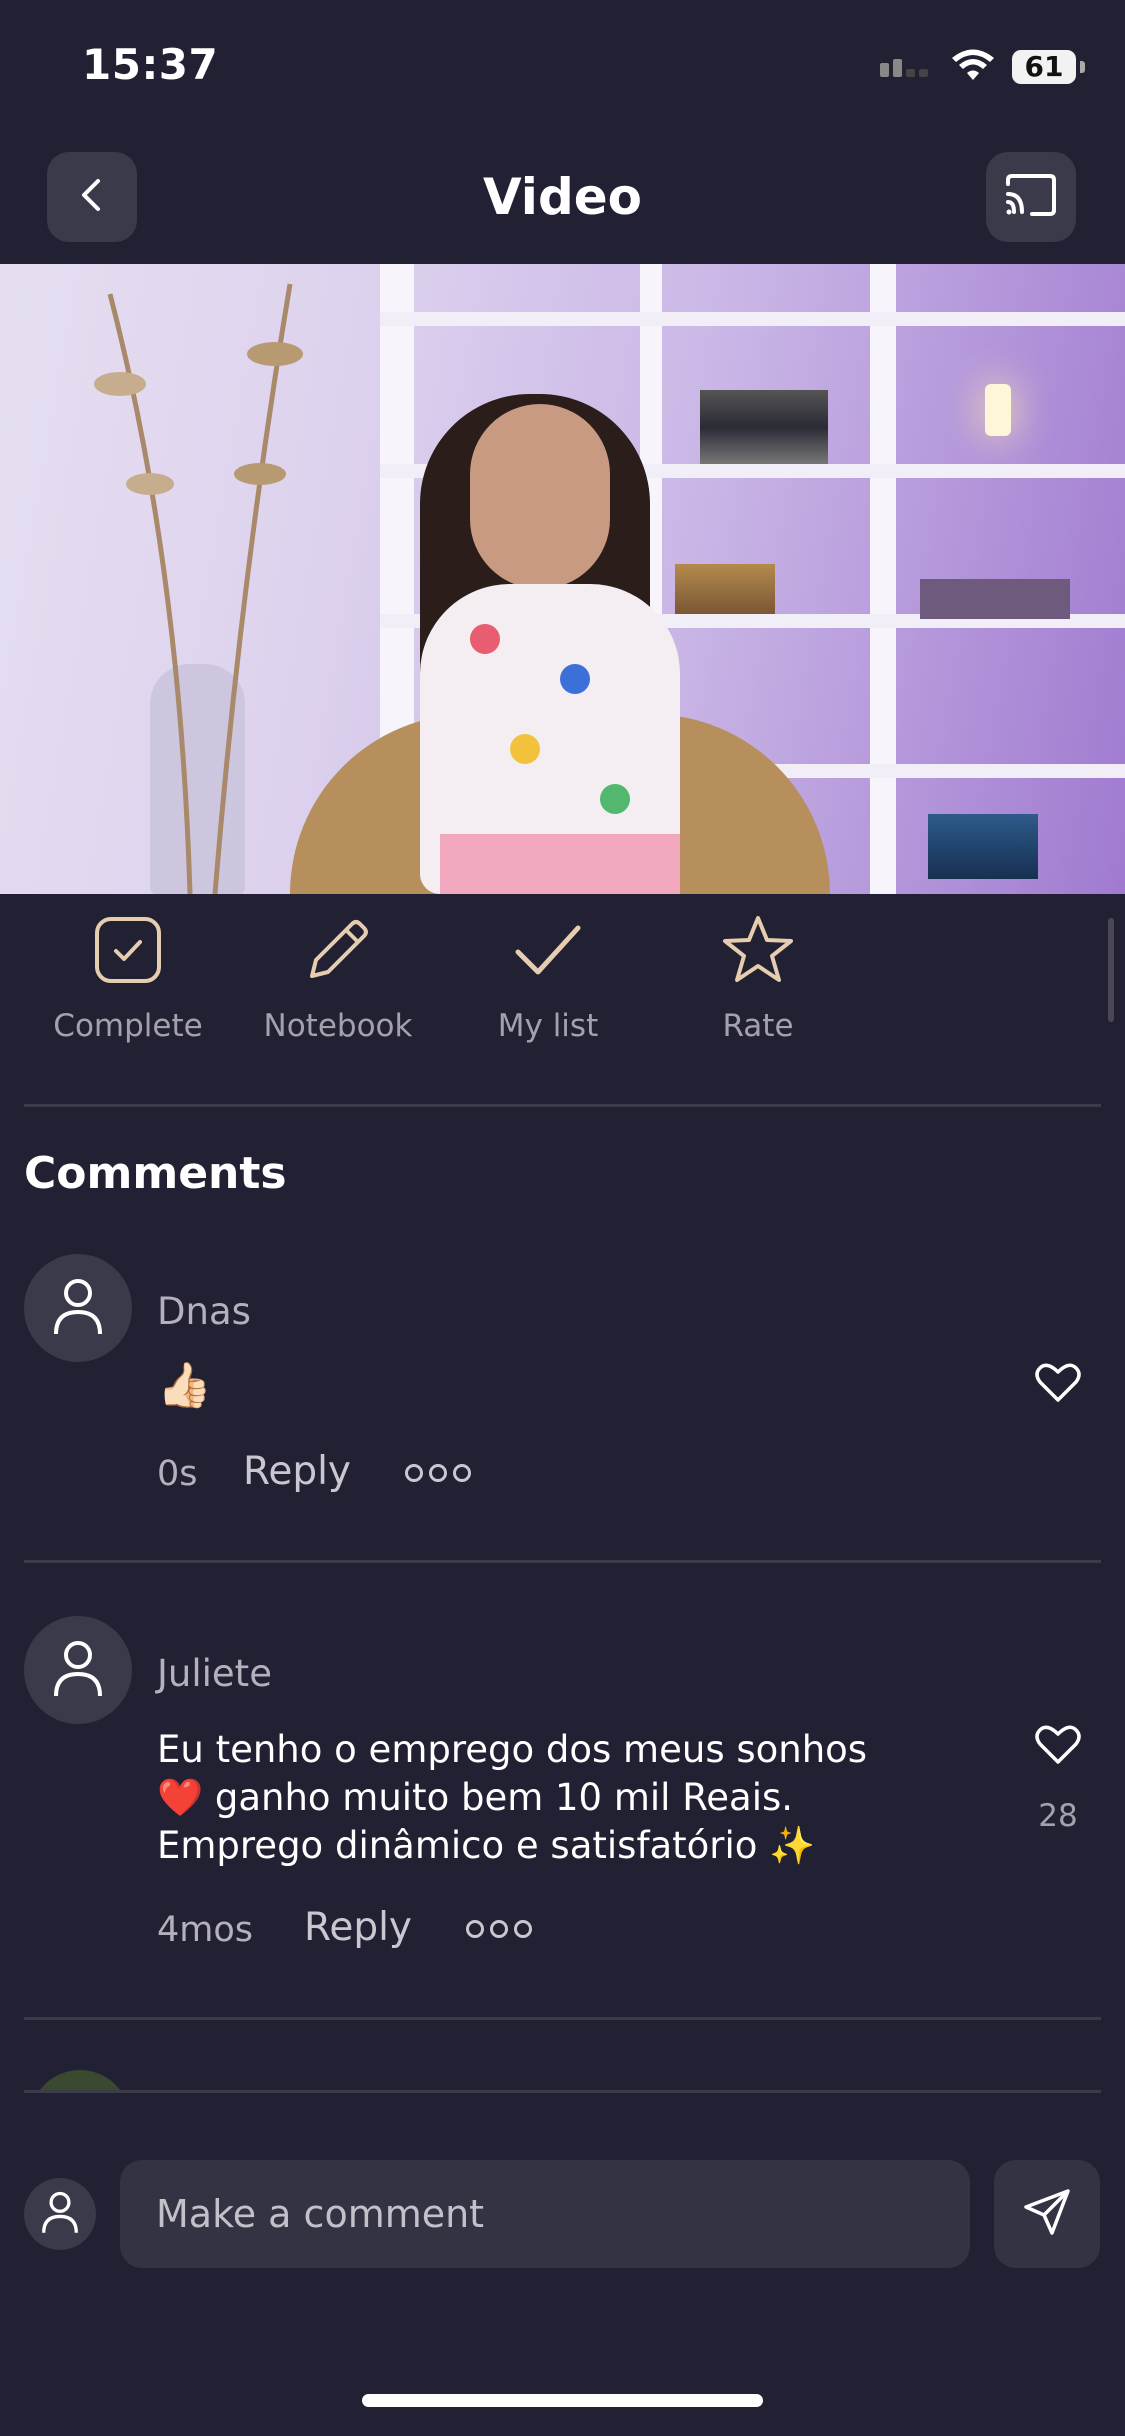  I want to click on presenter-face, so click(540, 496).